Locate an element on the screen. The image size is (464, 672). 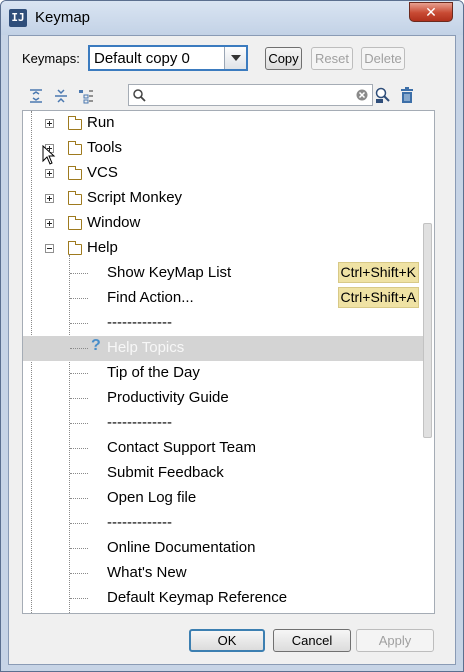
action-label: What's New is located at coordinates (147, 572).